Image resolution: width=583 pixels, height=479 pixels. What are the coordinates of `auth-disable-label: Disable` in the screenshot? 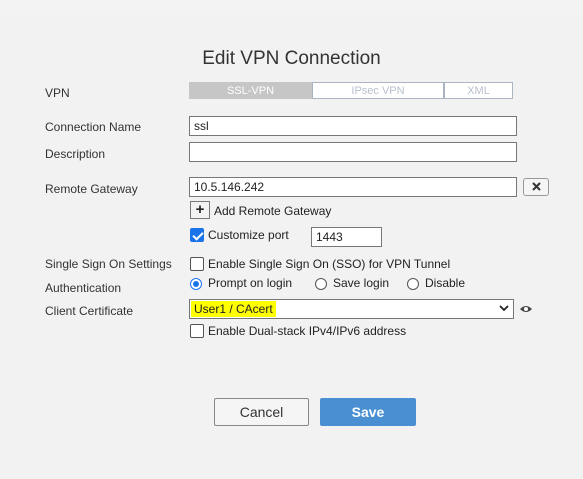 It's located at (445, 283).